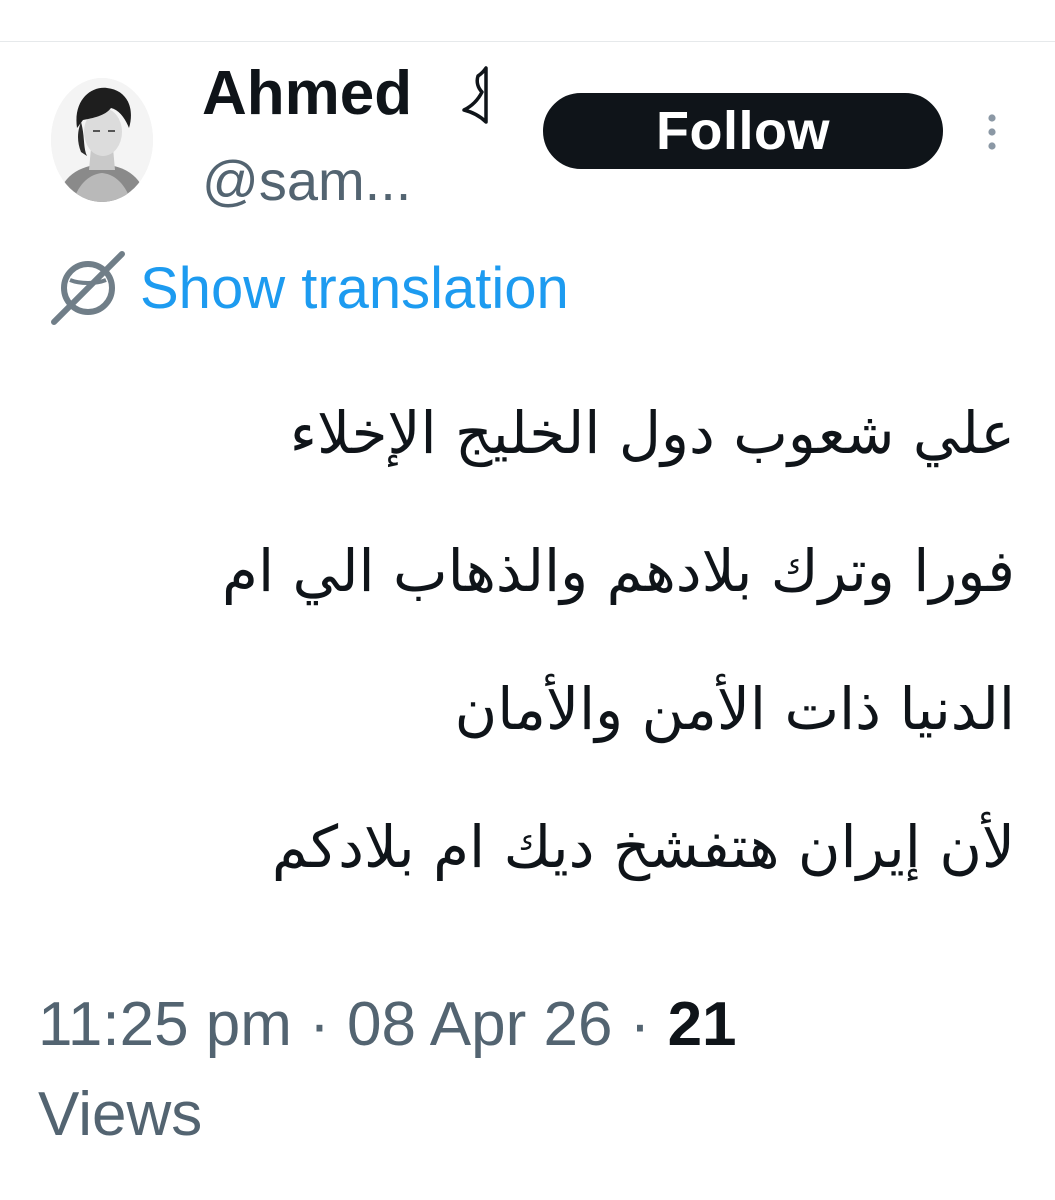 This screenshot has height=1200, width=1055. Describe the element at coordinates (652, 433) in the screenshot. I see `tweet-text-line: علي شعوب دول الخليج الإخلاء` at that location.